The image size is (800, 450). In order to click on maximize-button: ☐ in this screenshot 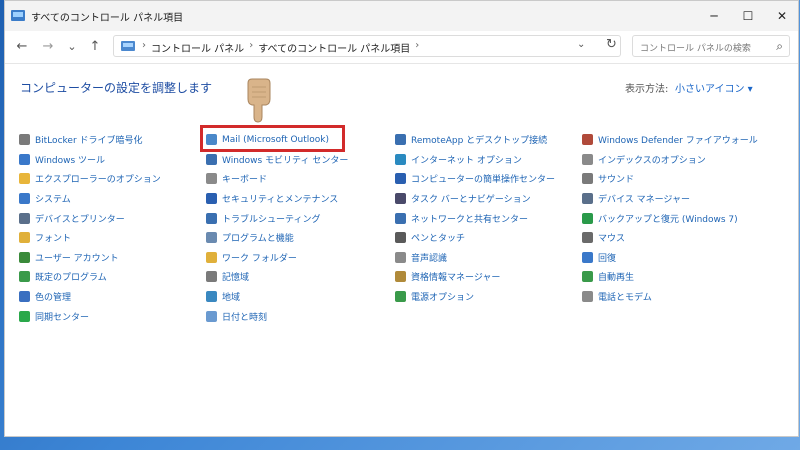, I will do `click(748, 16)`.